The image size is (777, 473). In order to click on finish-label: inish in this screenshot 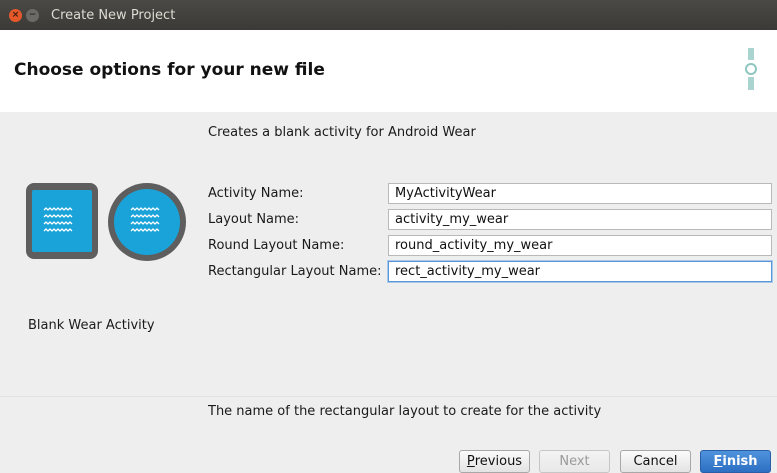, I will do `click(740, 461)`.